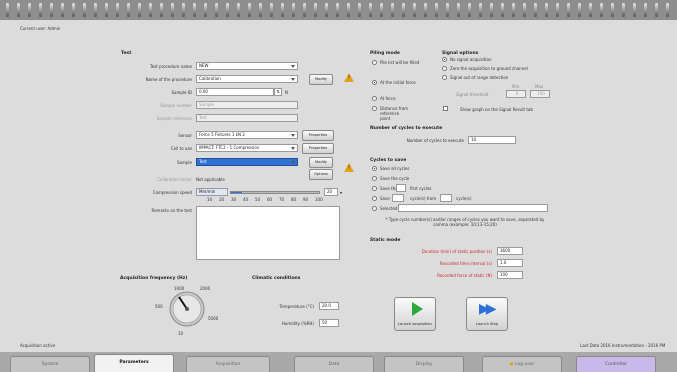  I want to click on slider-ticks: 10 20 30 40 50 60 70 80 90 100, so click(266, 200).